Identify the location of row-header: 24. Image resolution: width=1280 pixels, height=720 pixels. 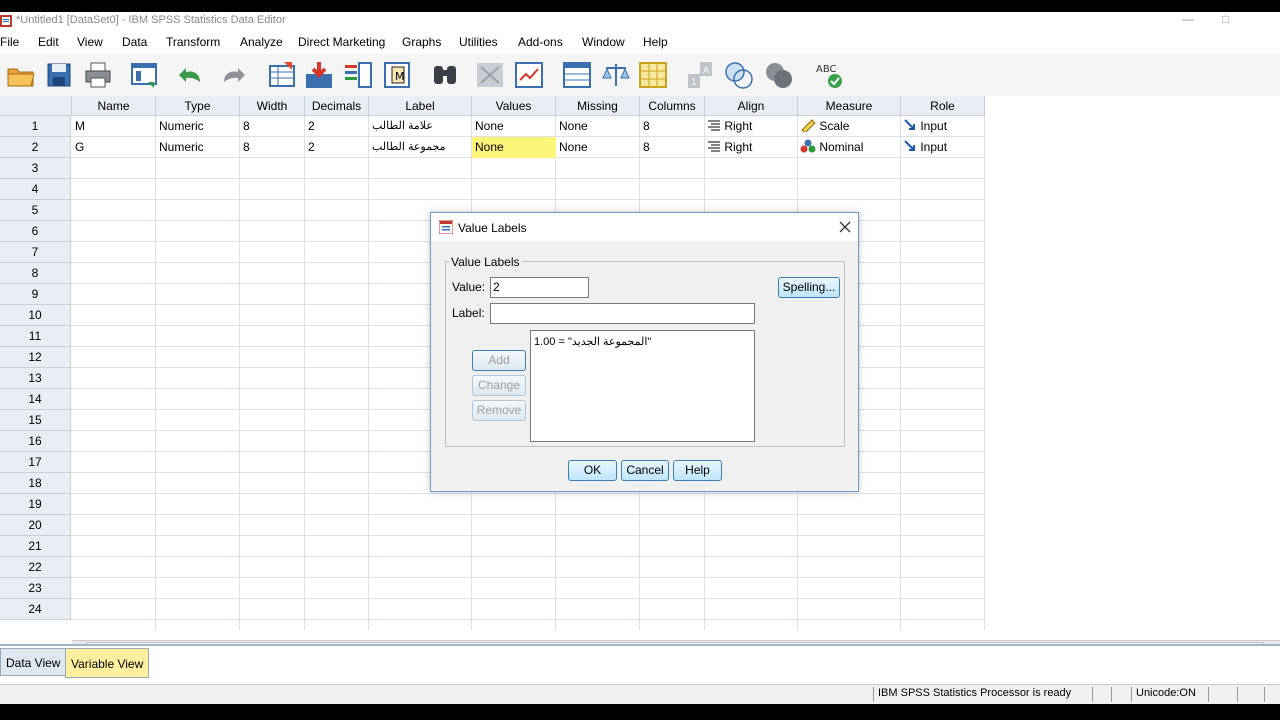
(35, 609).